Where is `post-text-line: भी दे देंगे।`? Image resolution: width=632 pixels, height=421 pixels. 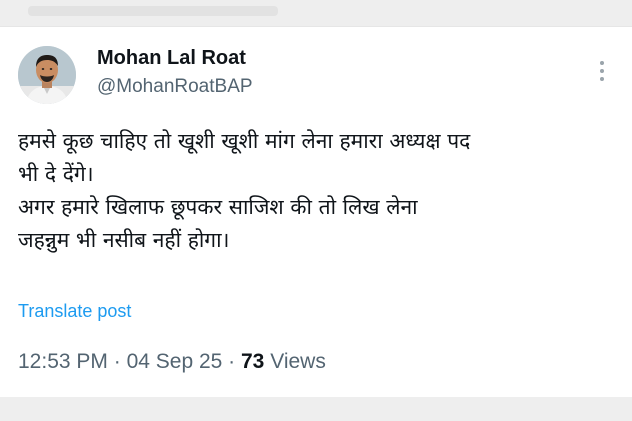
post-text-line: भी दे देंगे। is located at coordinates (56, 174).